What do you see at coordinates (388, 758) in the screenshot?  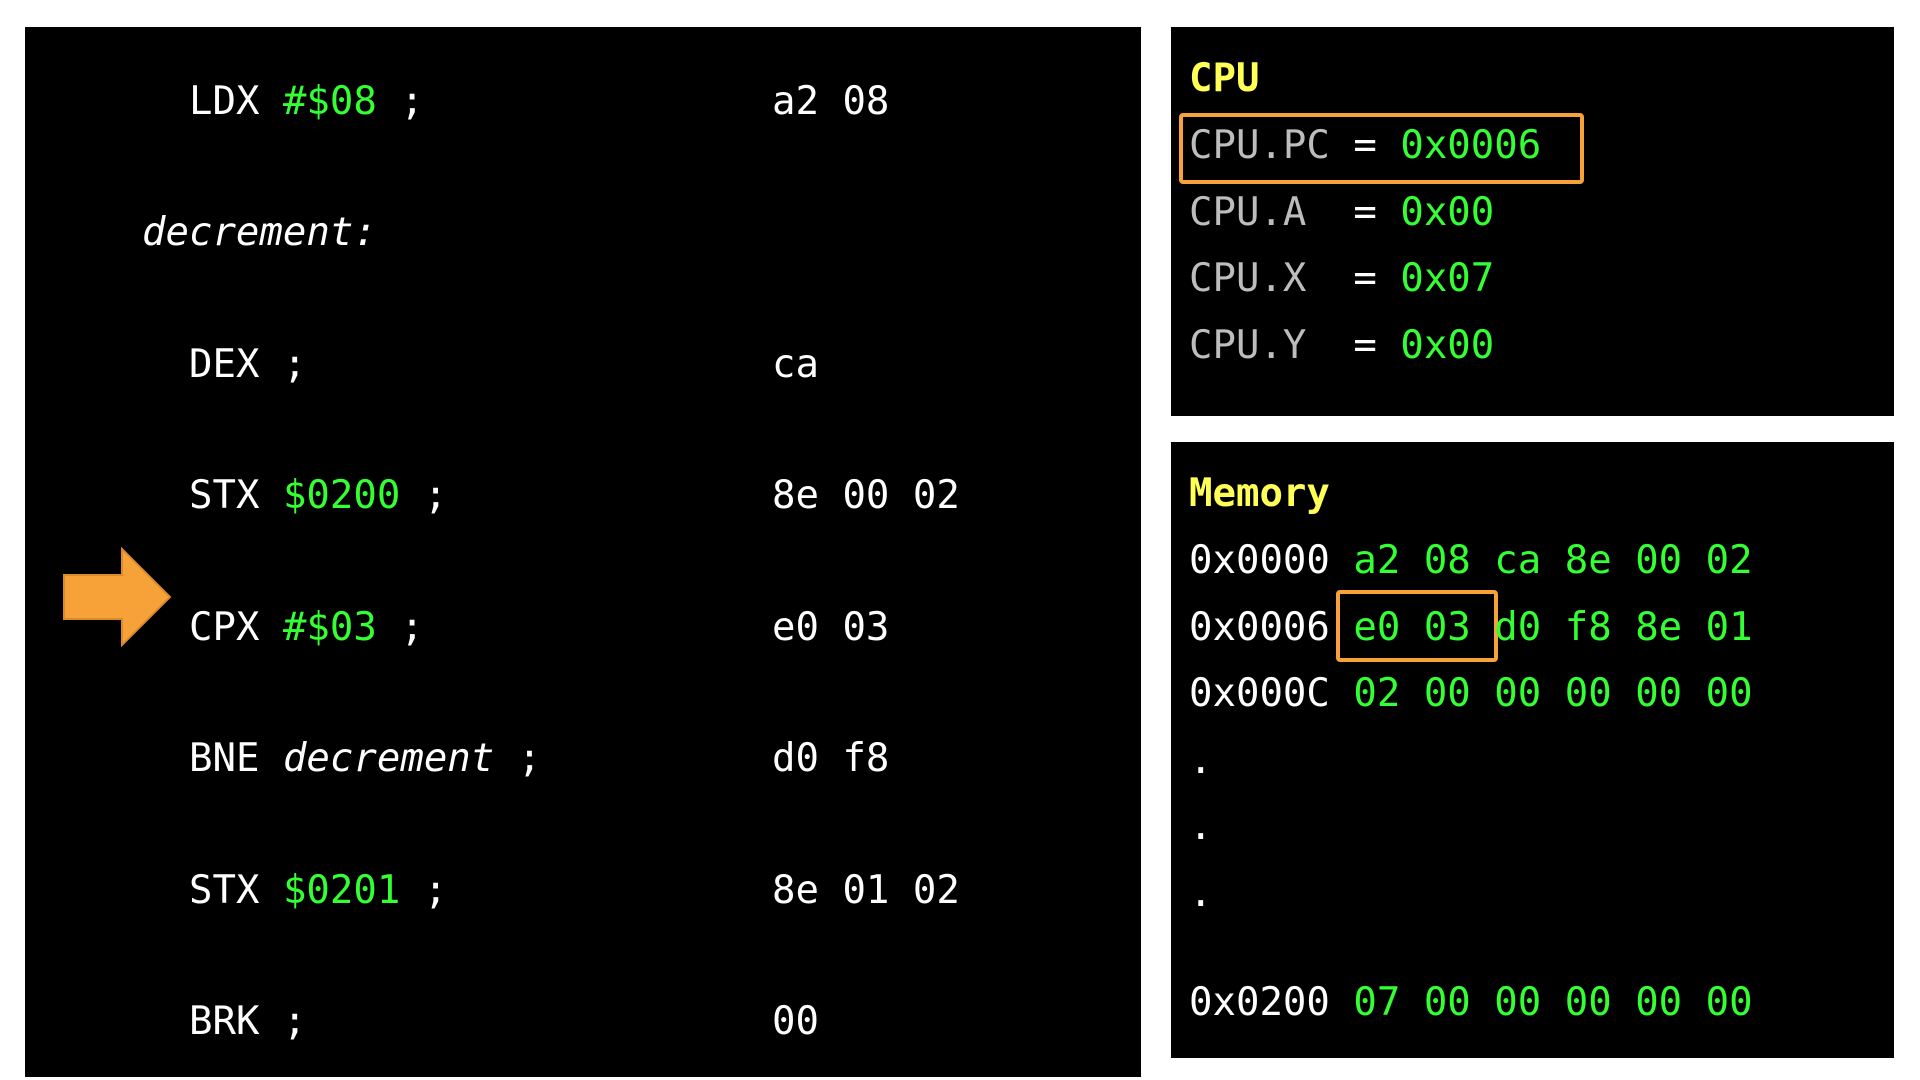 I see `operand: decrement` at bounding box center [388, 758].